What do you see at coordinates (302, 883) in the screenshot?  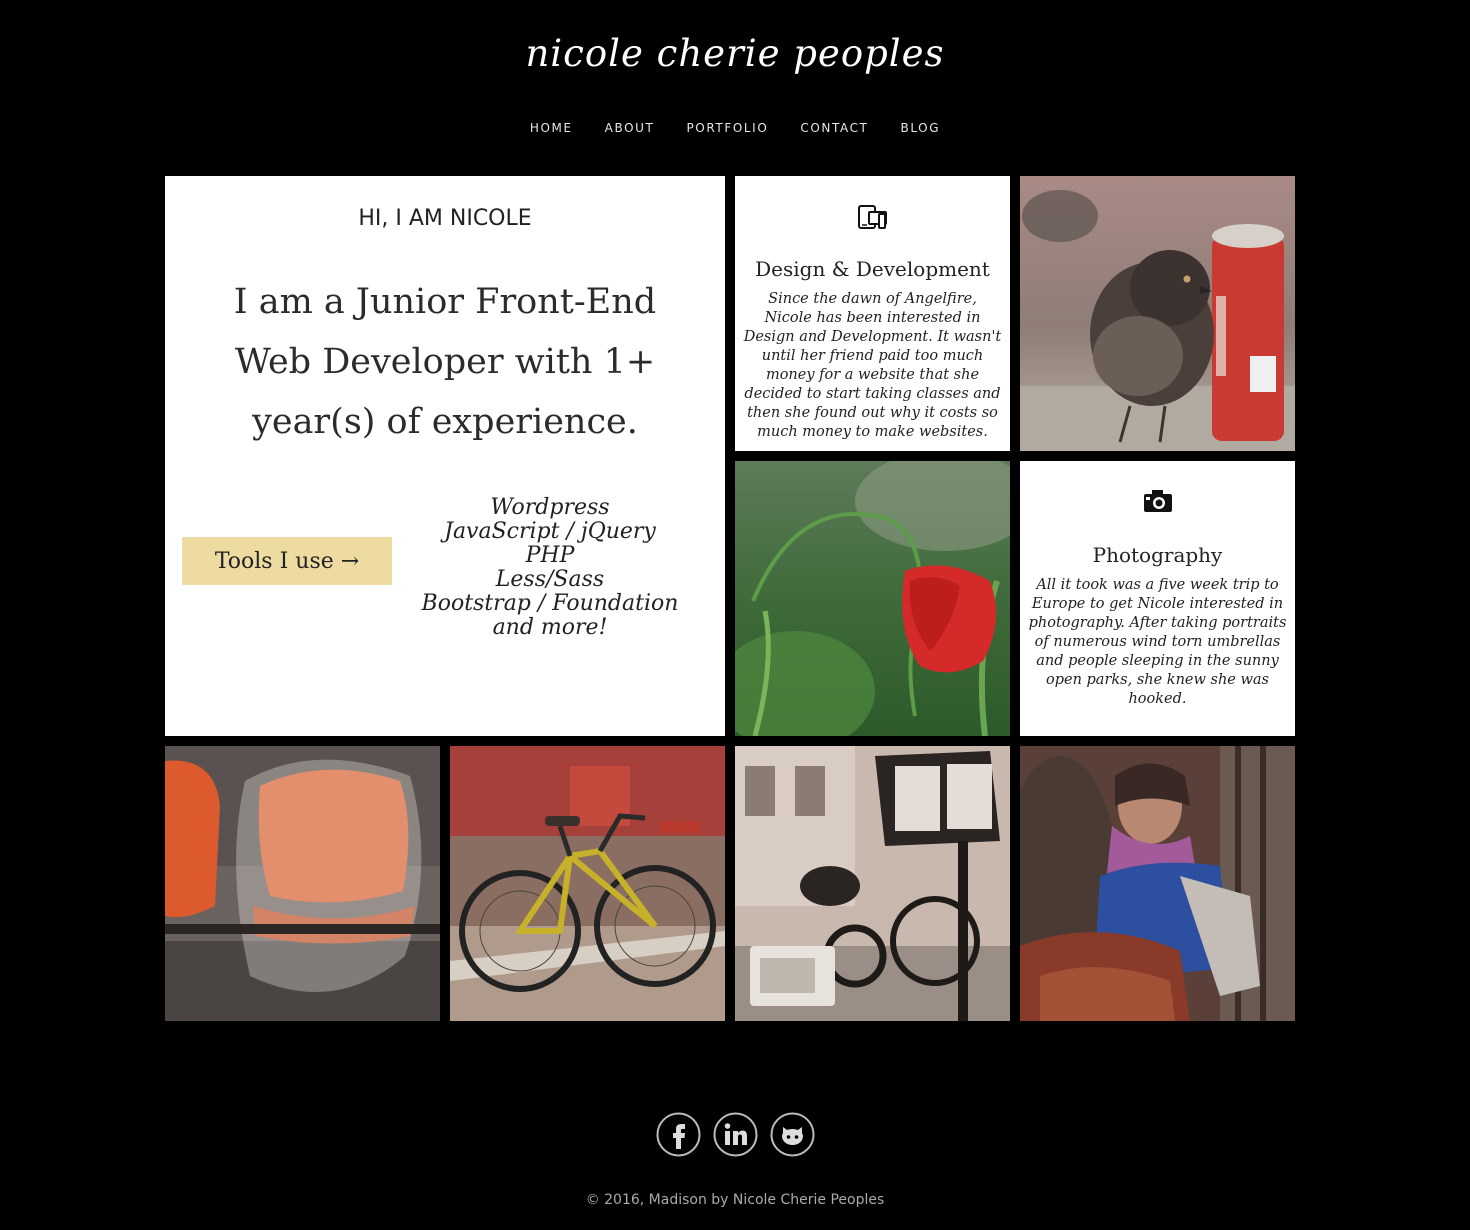 I see `orange-chairs-photo` at bounding box center [302, 883].